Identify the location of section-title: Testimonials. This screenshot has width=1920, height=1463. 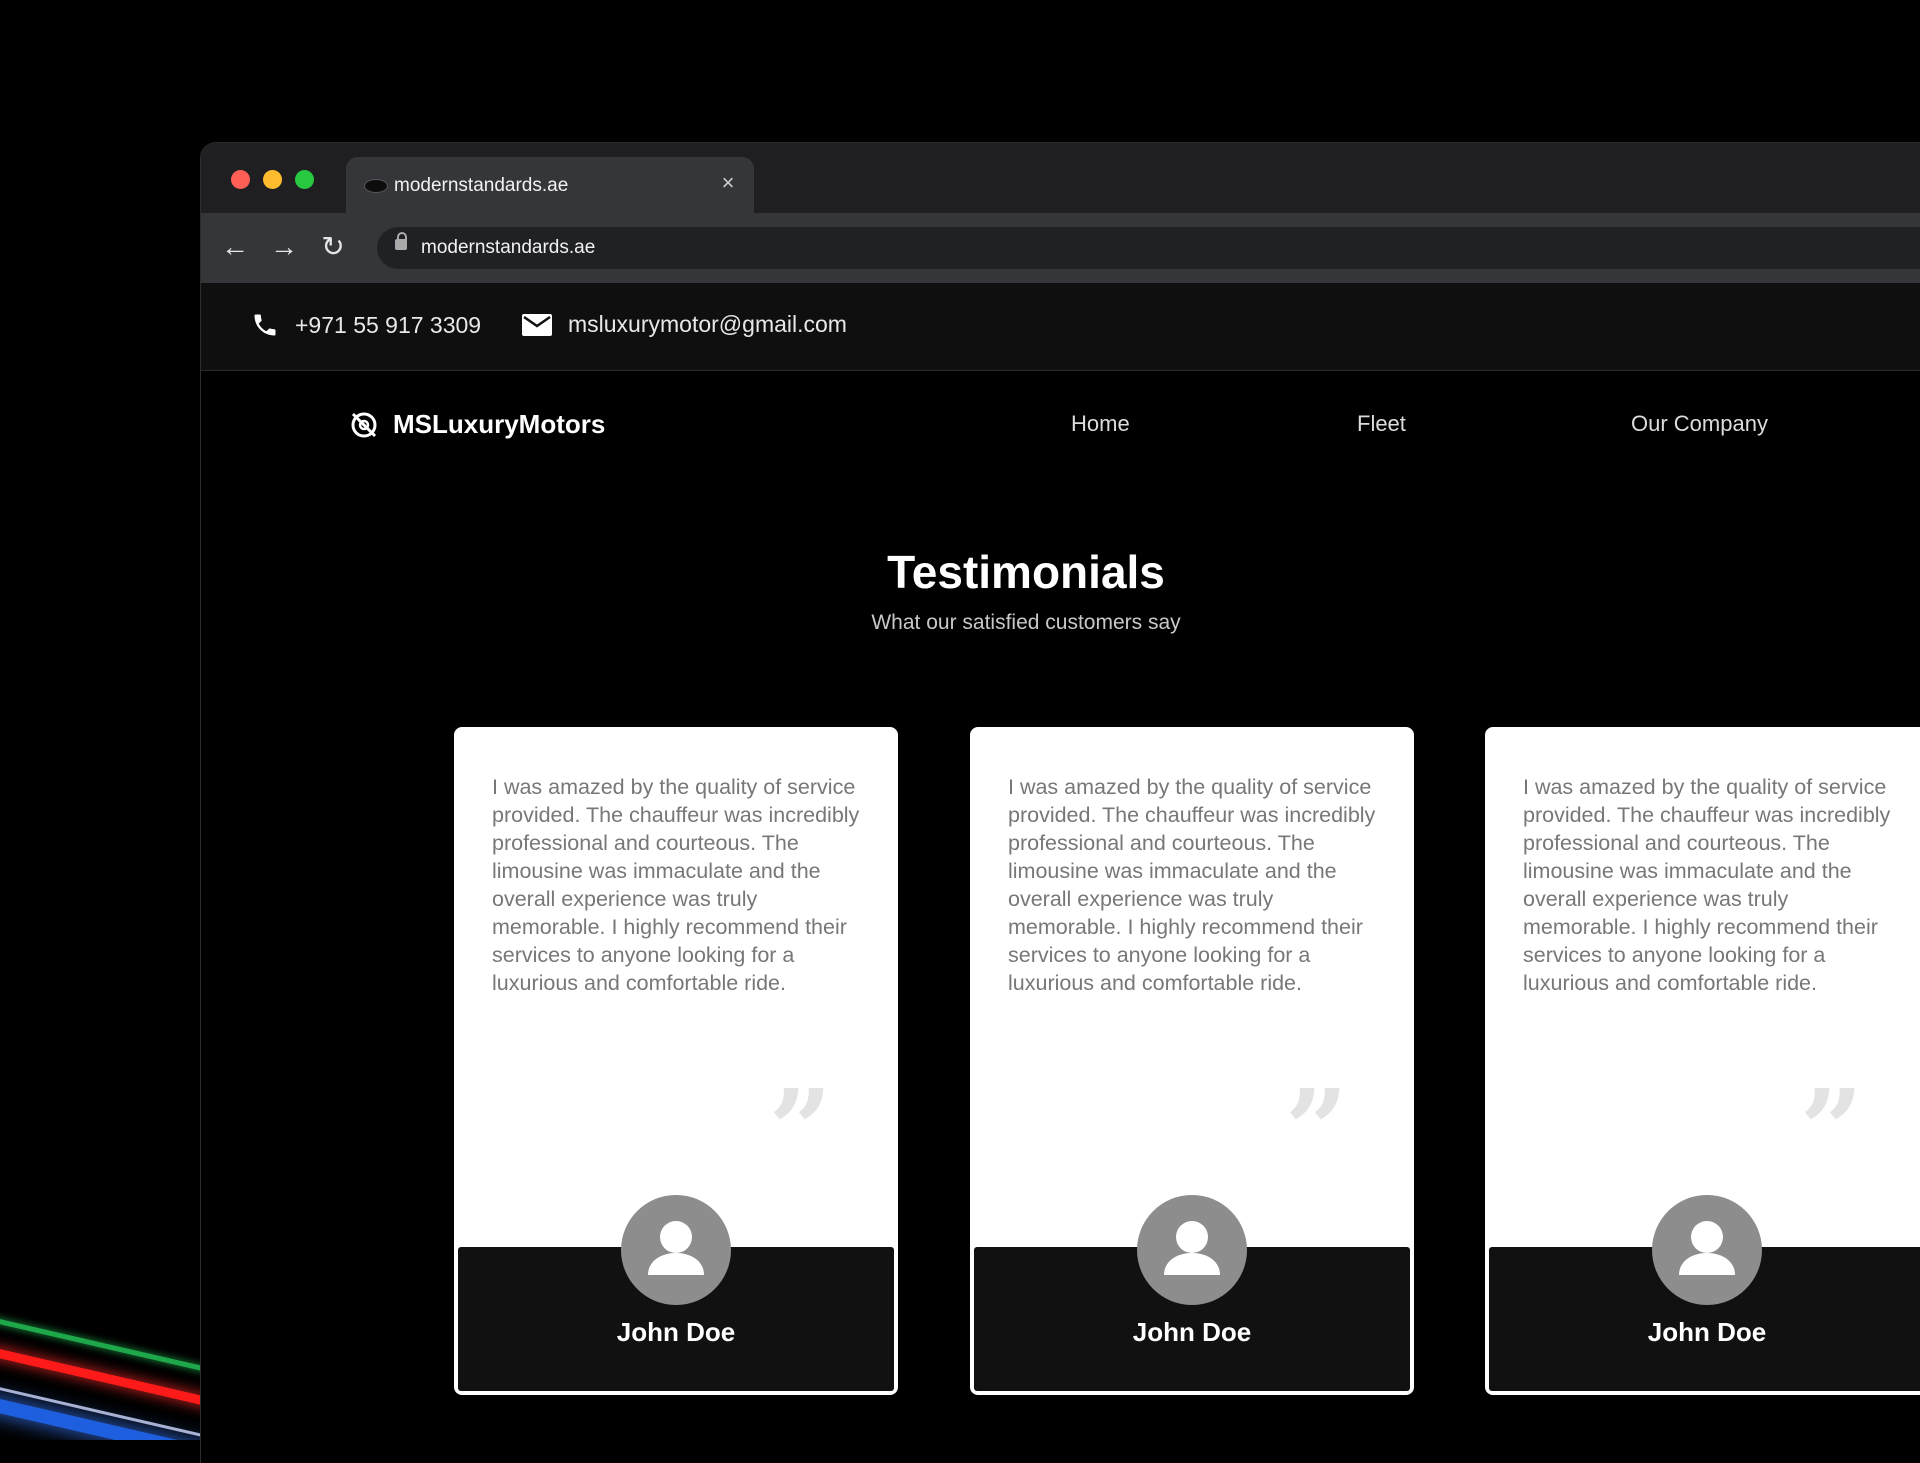
(1026, 572).